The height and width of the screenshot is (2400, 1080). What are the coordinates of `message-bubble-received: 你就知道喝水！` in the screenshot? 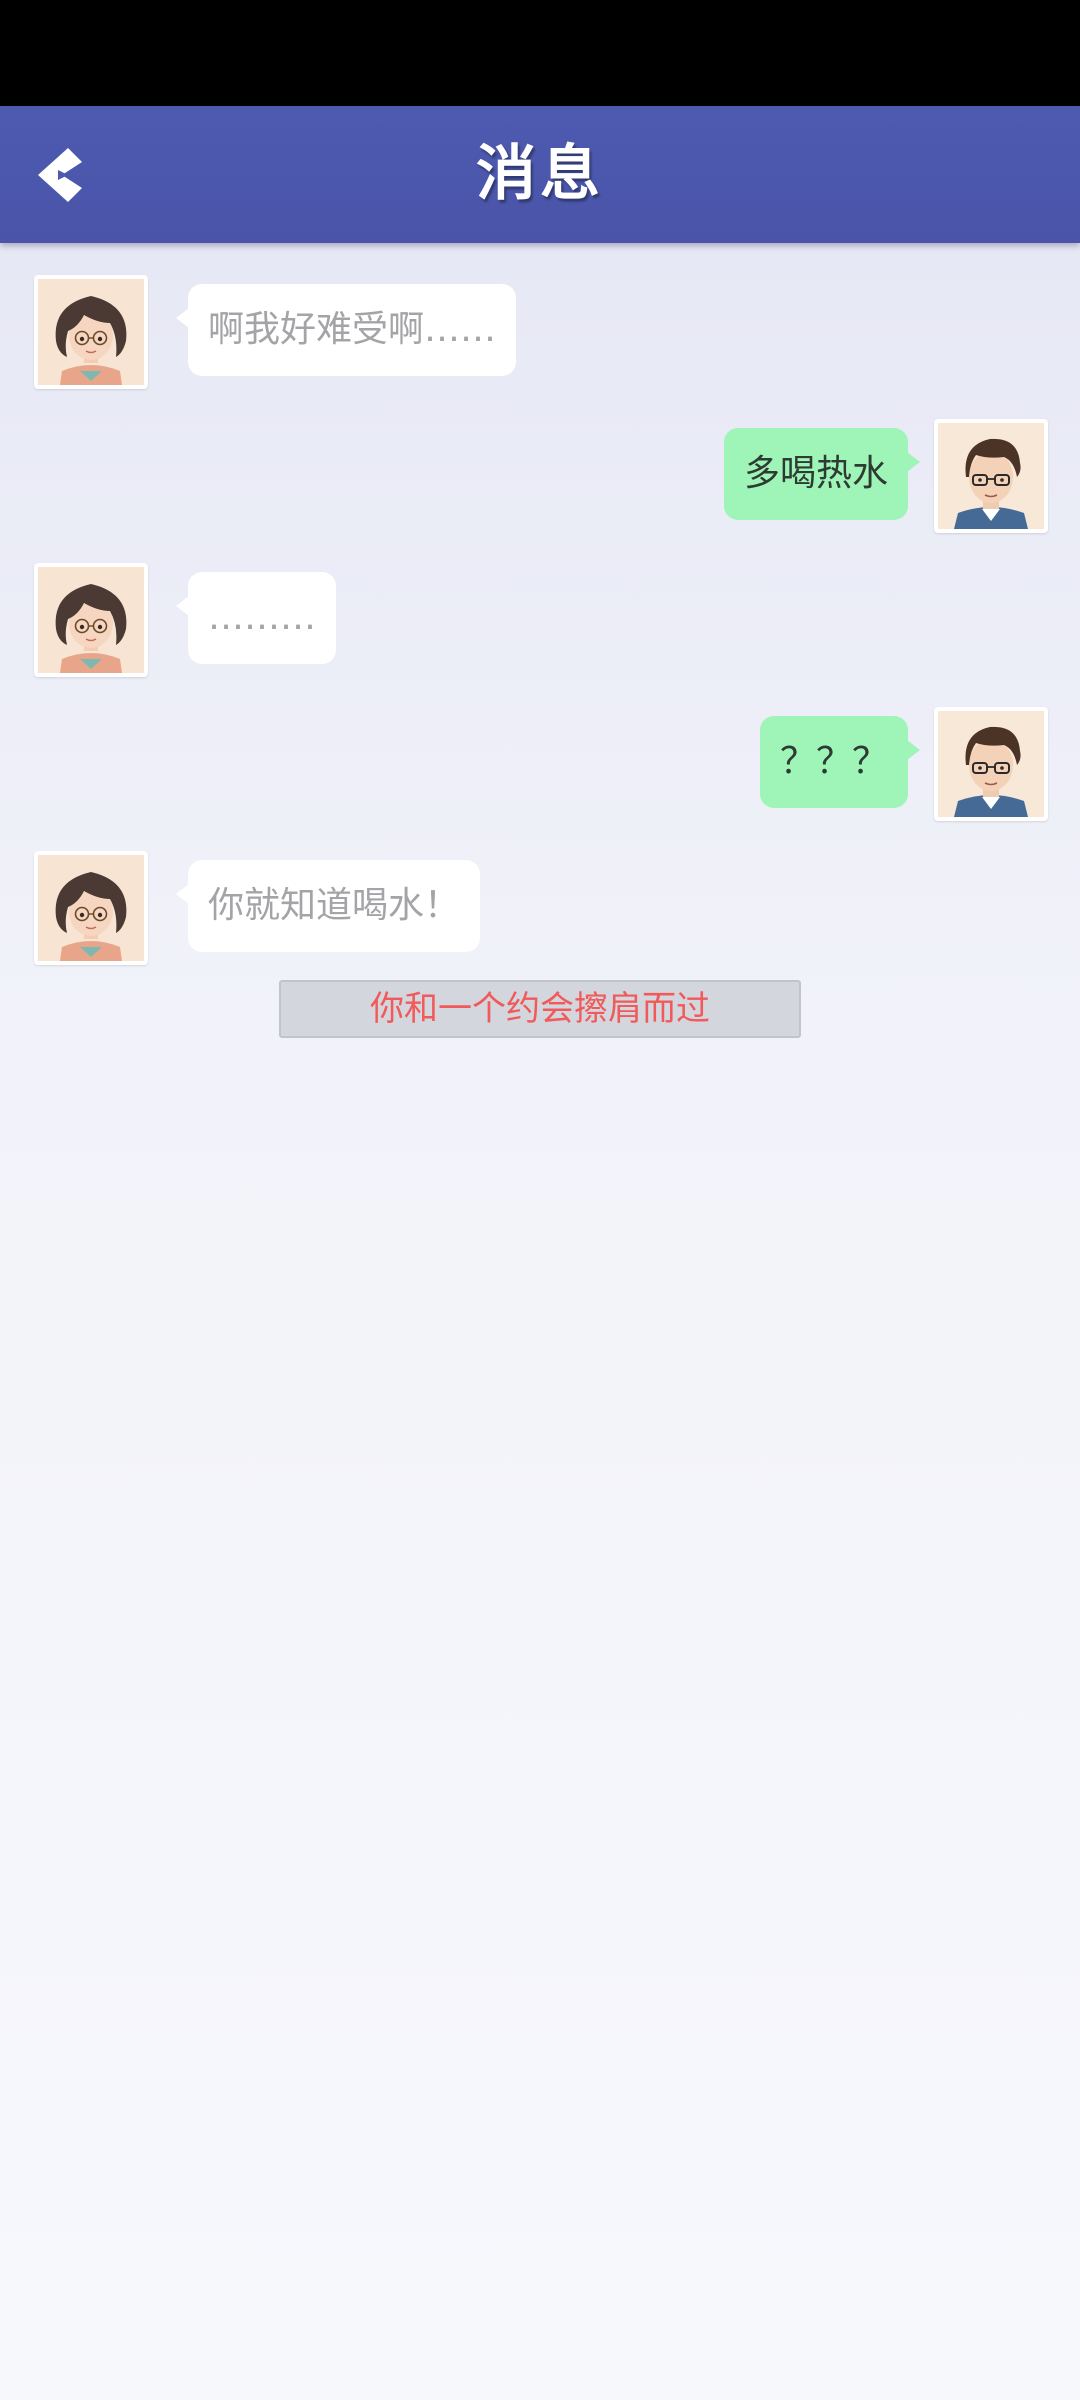 It's located at (328, 906).